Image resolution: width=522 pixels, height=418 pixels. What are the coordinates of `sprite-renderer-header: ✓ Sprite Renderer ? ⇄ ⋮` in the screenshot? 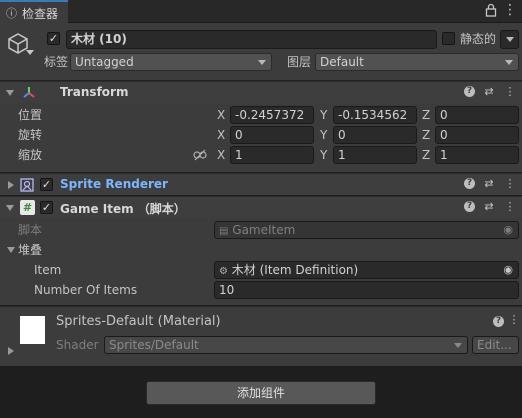 It's located at (261, 184).